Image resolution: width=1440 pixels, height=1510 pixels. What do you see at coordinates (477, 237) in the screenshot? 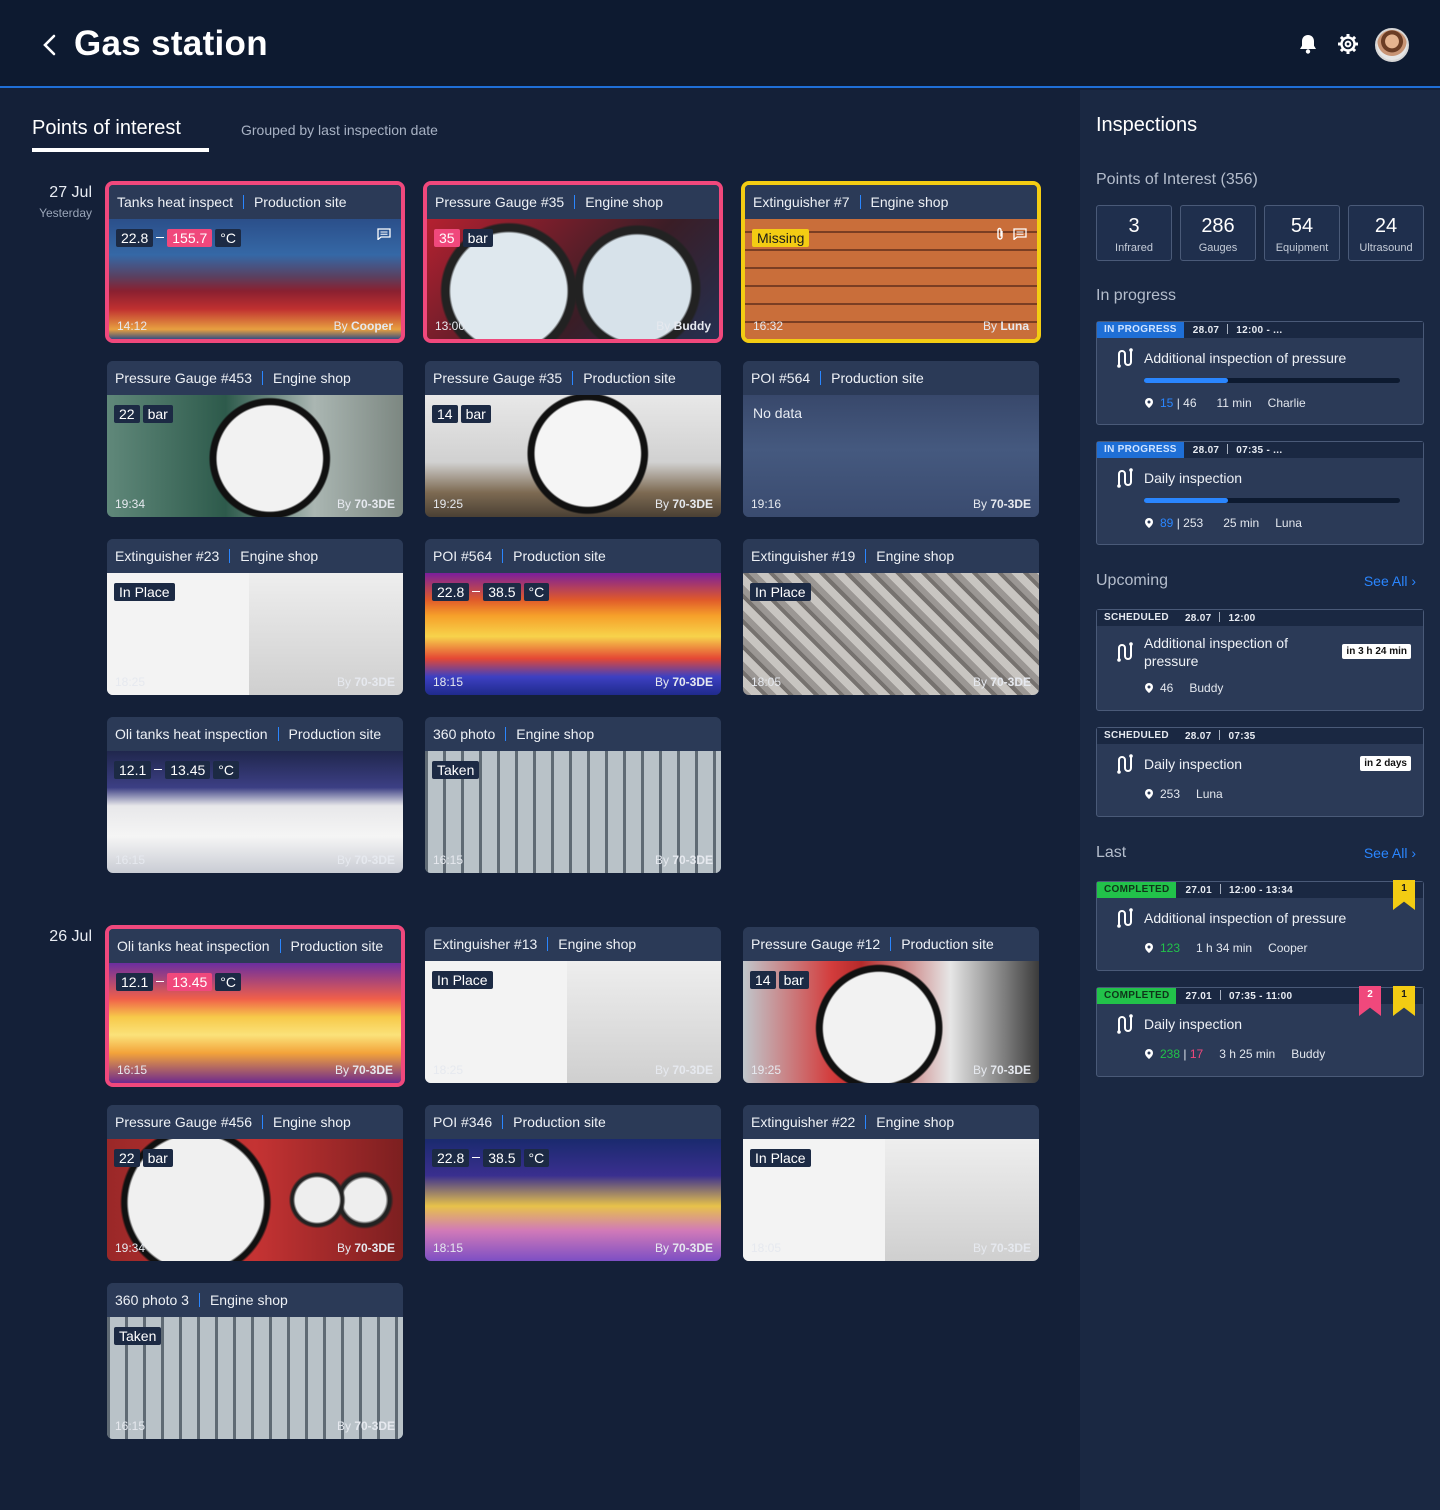
I see `reading-unit: bar` at bounding box center [477, 237].